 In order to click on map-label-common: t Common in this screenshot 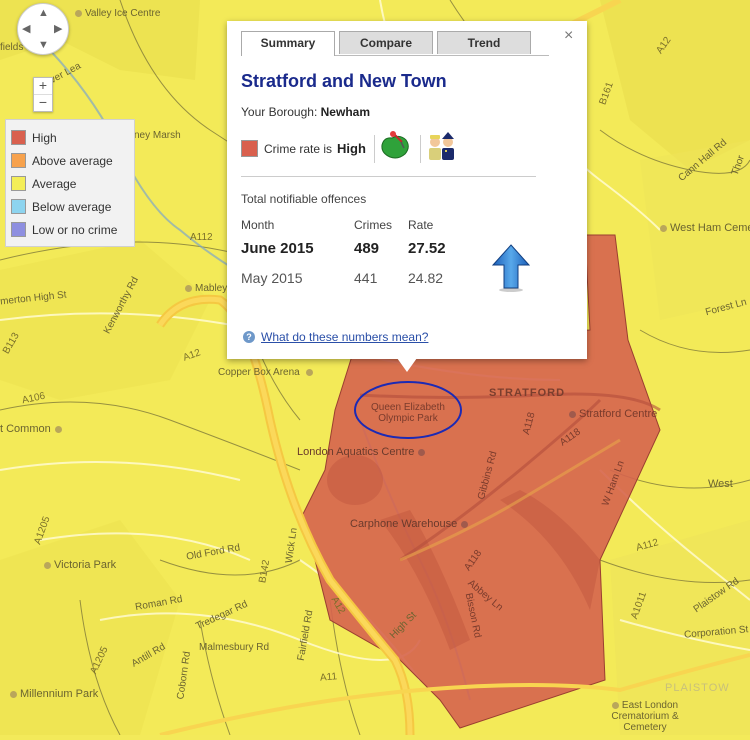, I will do `click(32, 429)`.